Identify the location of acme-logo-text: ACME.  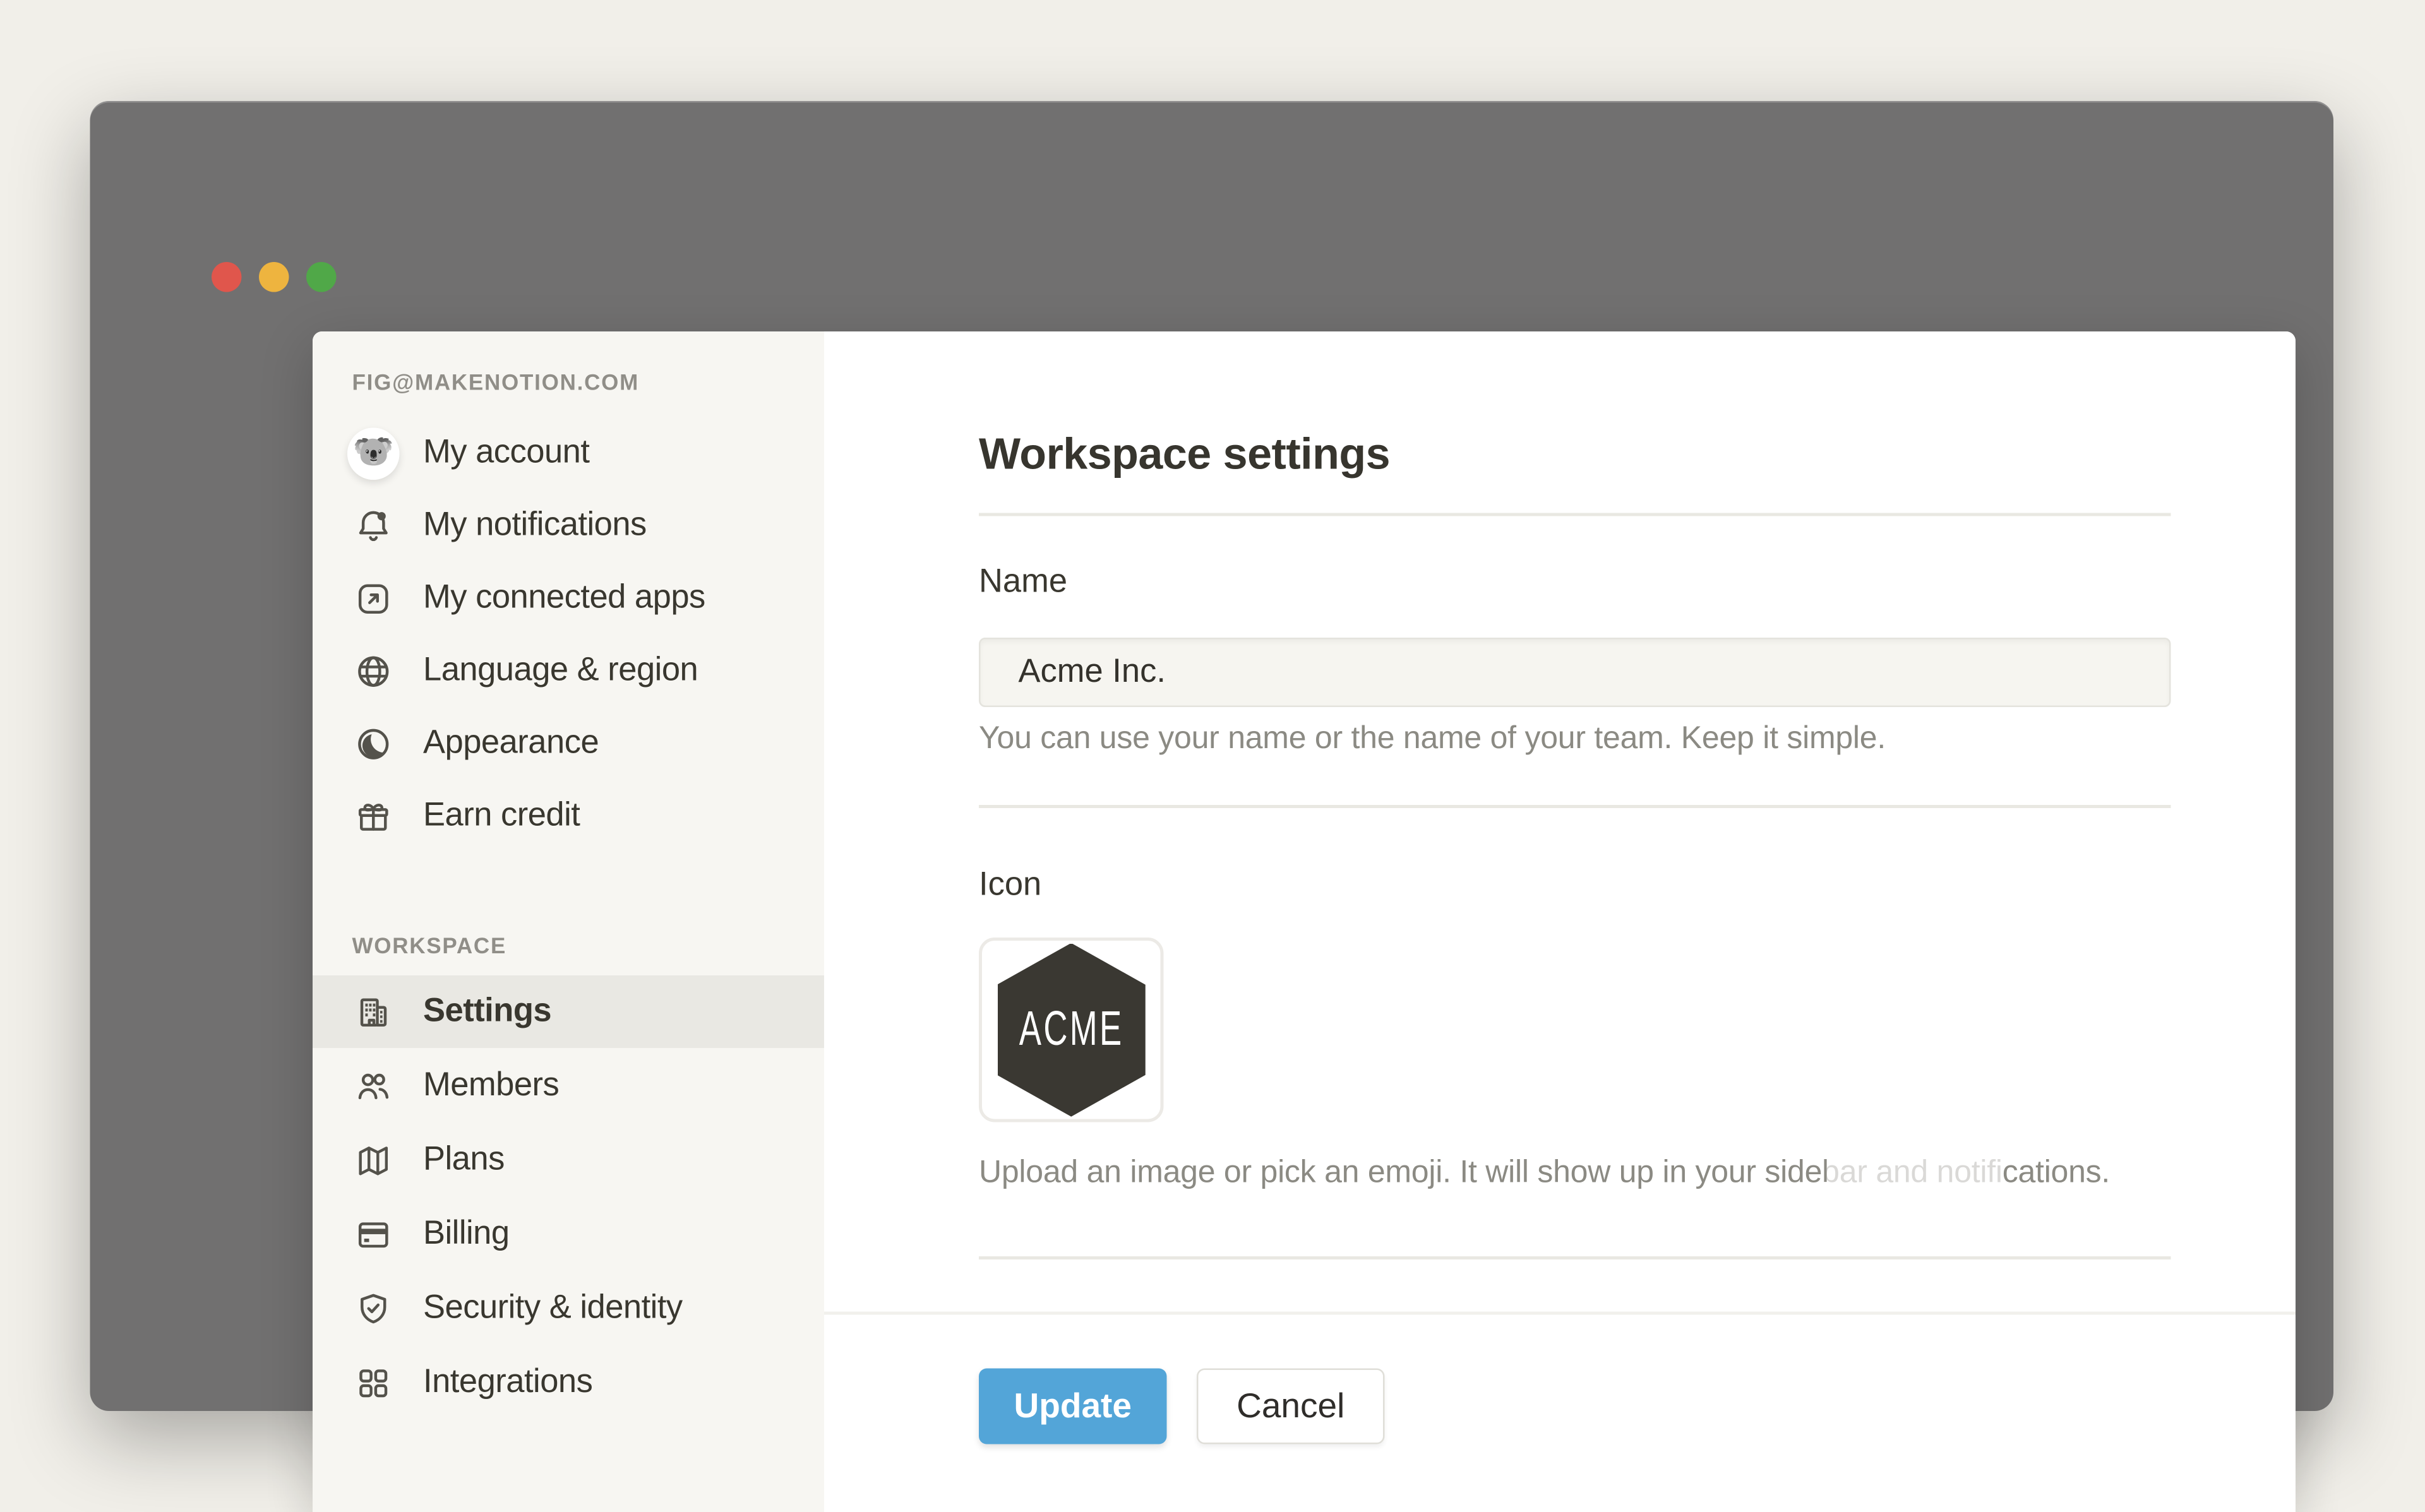
(1071, 1029).